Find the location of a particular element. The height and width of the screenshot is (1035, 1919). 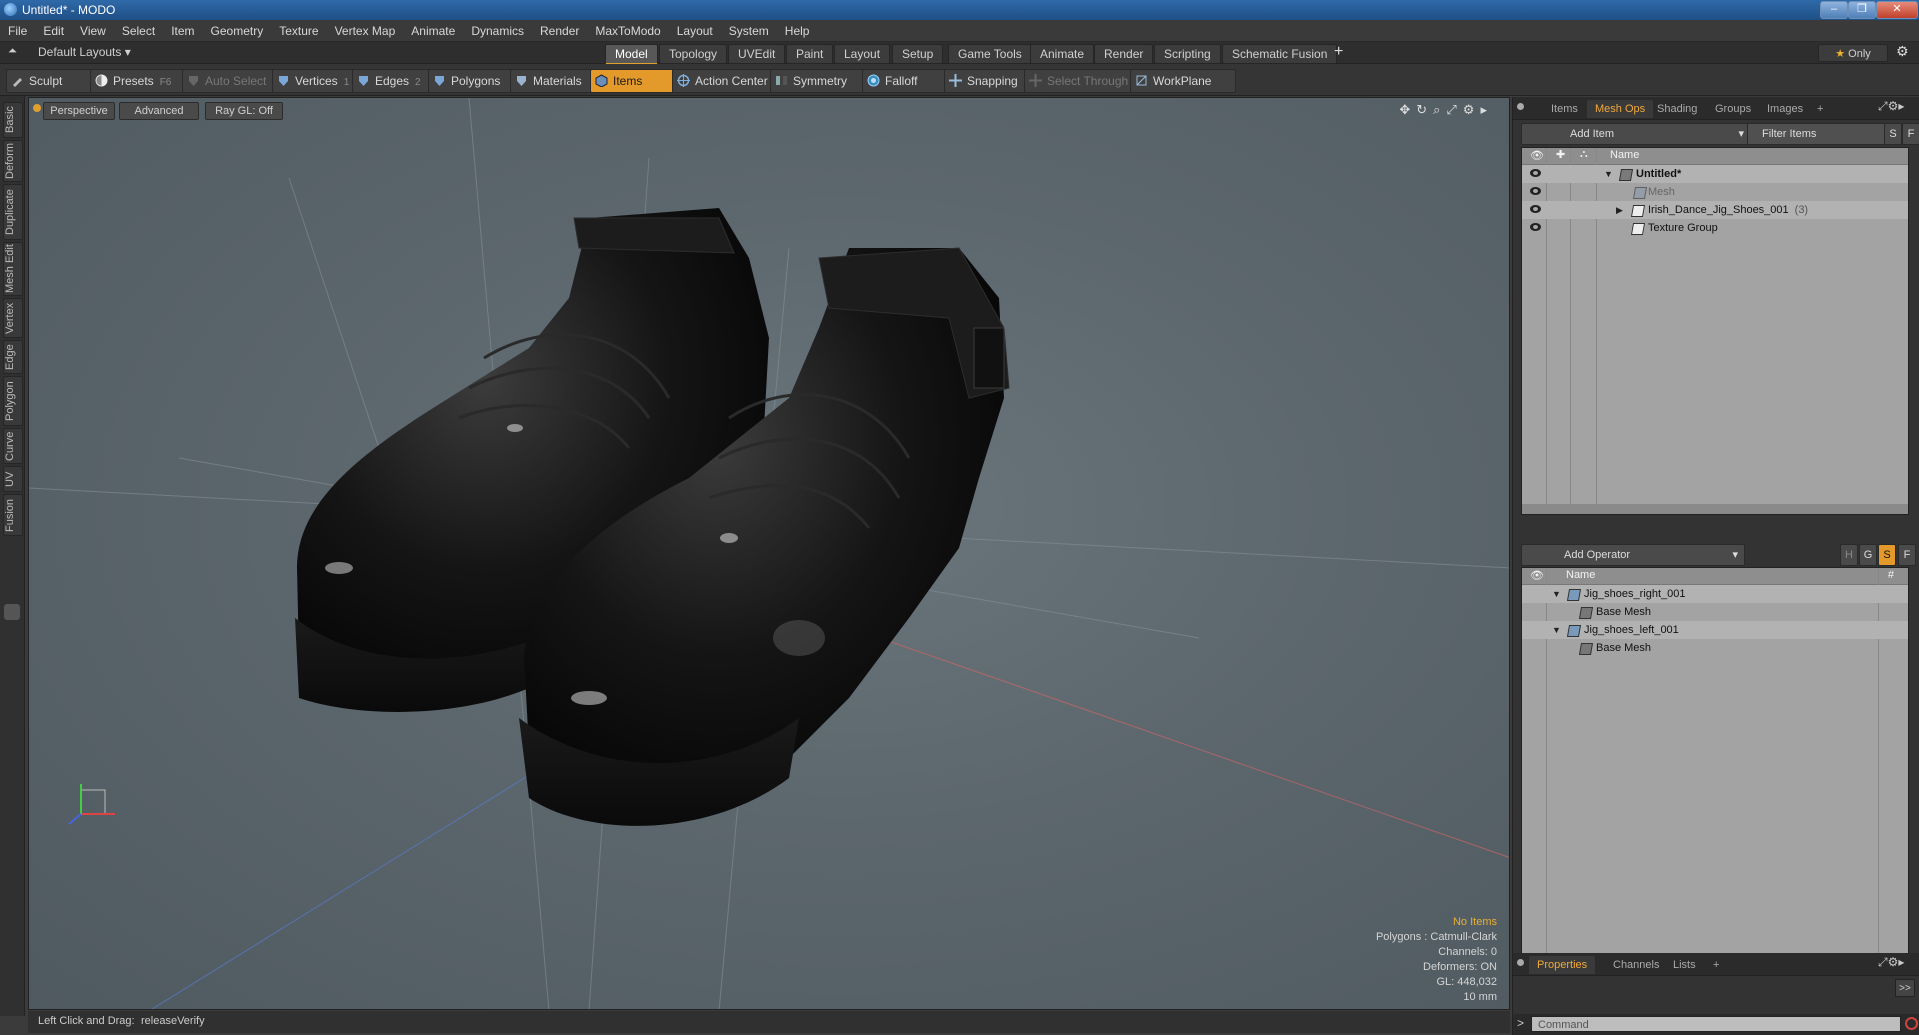

tab-schematic-fusion: Schematic Fusion is located at coordinates (1280, 54).